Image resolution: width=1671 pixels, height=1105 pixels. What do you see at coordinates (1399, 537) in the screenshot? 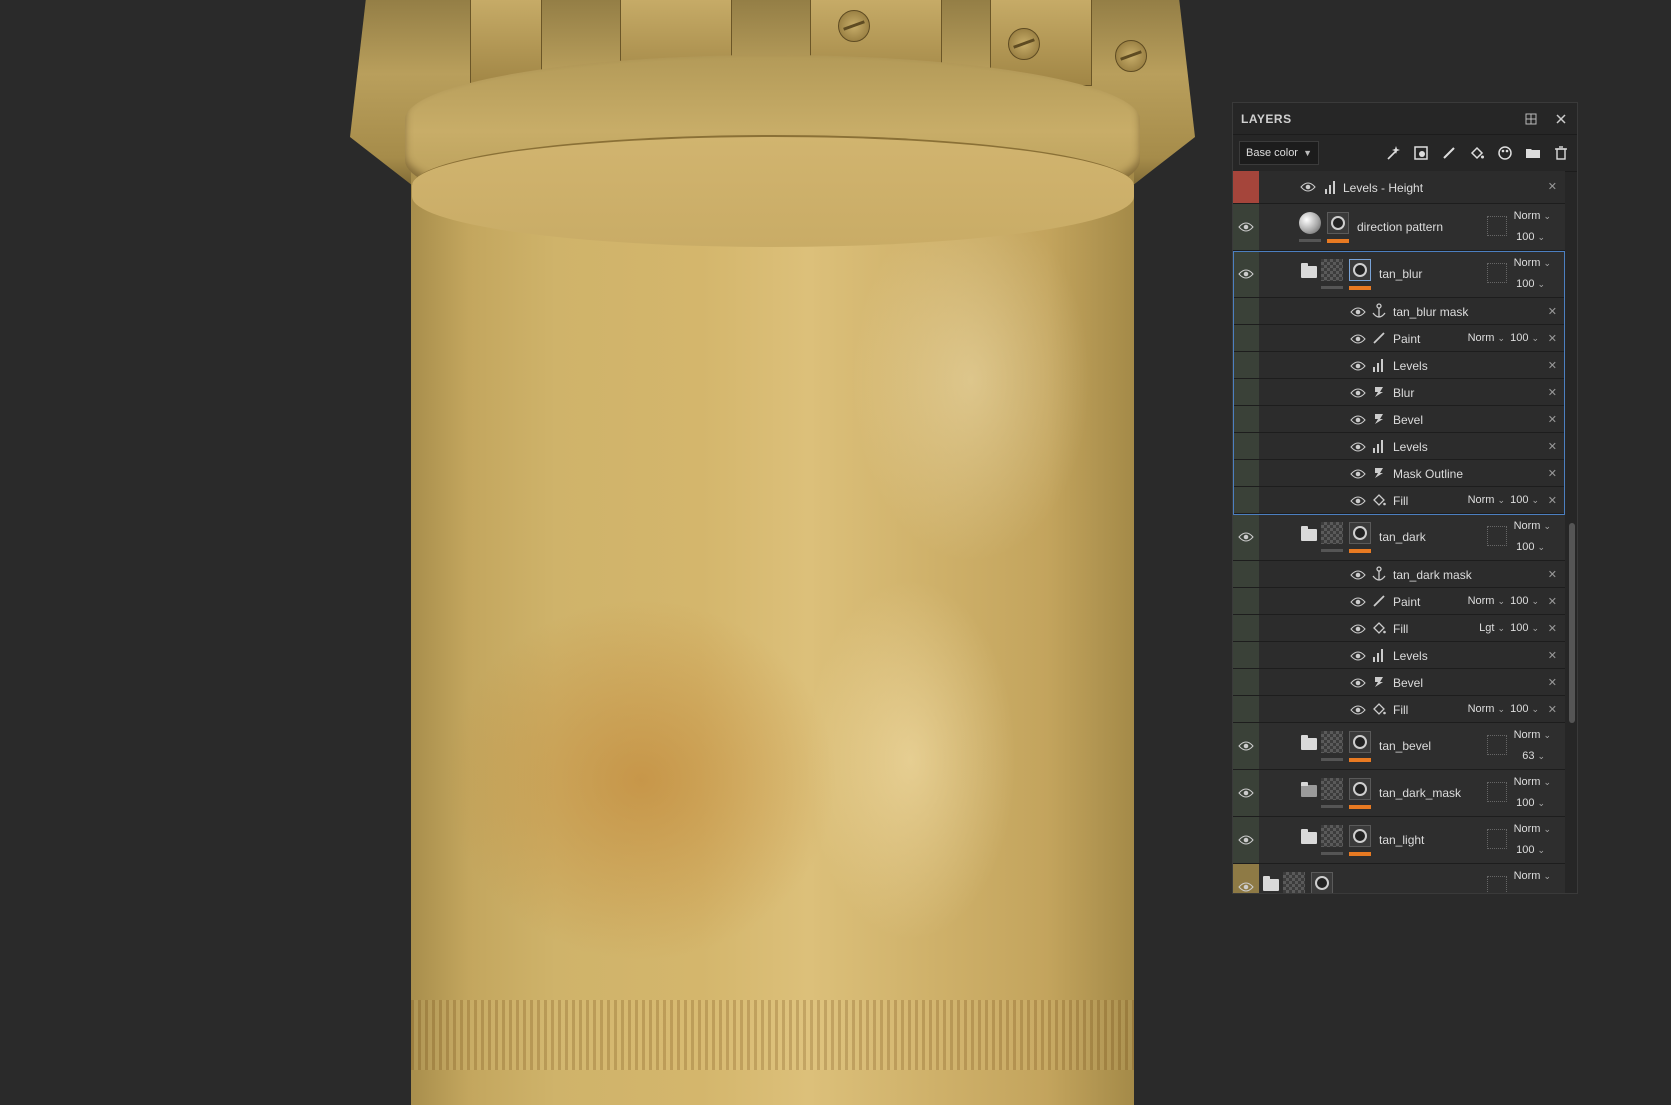
I see `layer-row-tan-dark: tan_dark Norm ⌄ 100 ⌄` at bounding box center [1399, 537].